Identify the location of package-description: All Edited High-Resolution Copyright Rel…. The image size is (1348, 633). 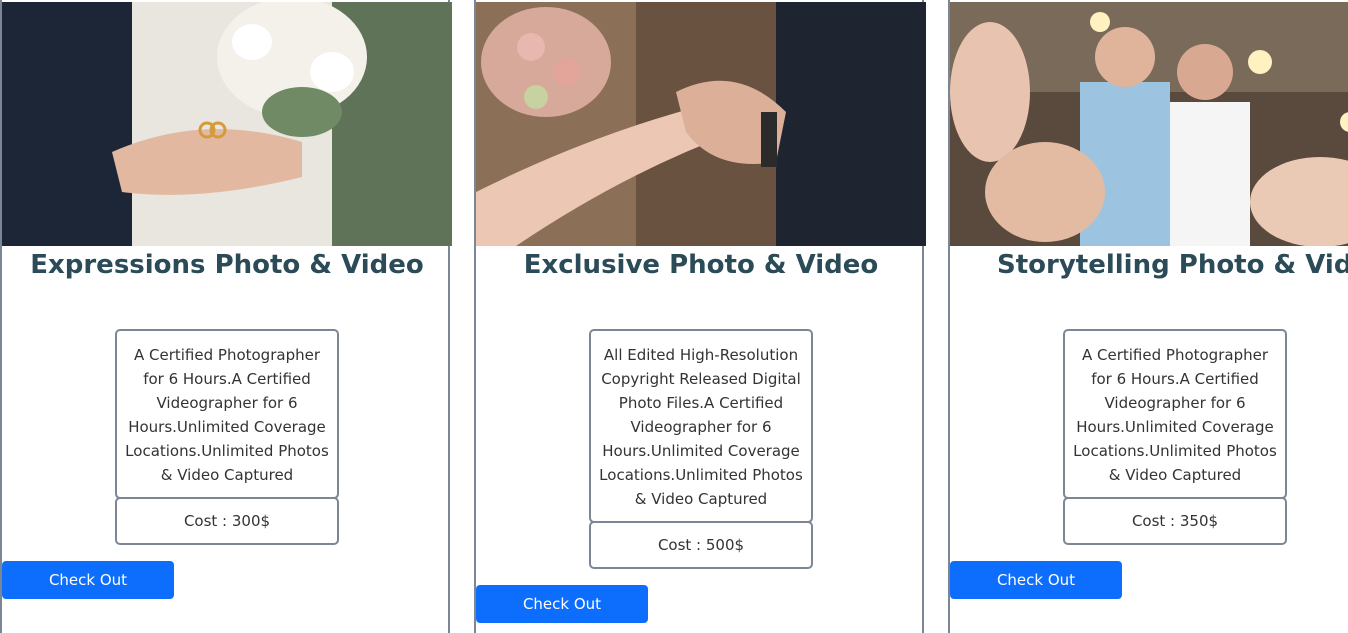
(701, 426).